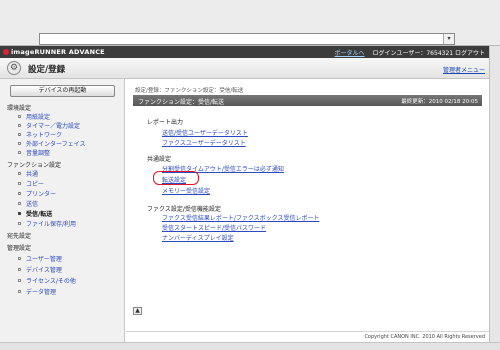  Describe the element at coordinates (165, 122) in the screenshot. I see `group-report-output: レポート出力` at that location.